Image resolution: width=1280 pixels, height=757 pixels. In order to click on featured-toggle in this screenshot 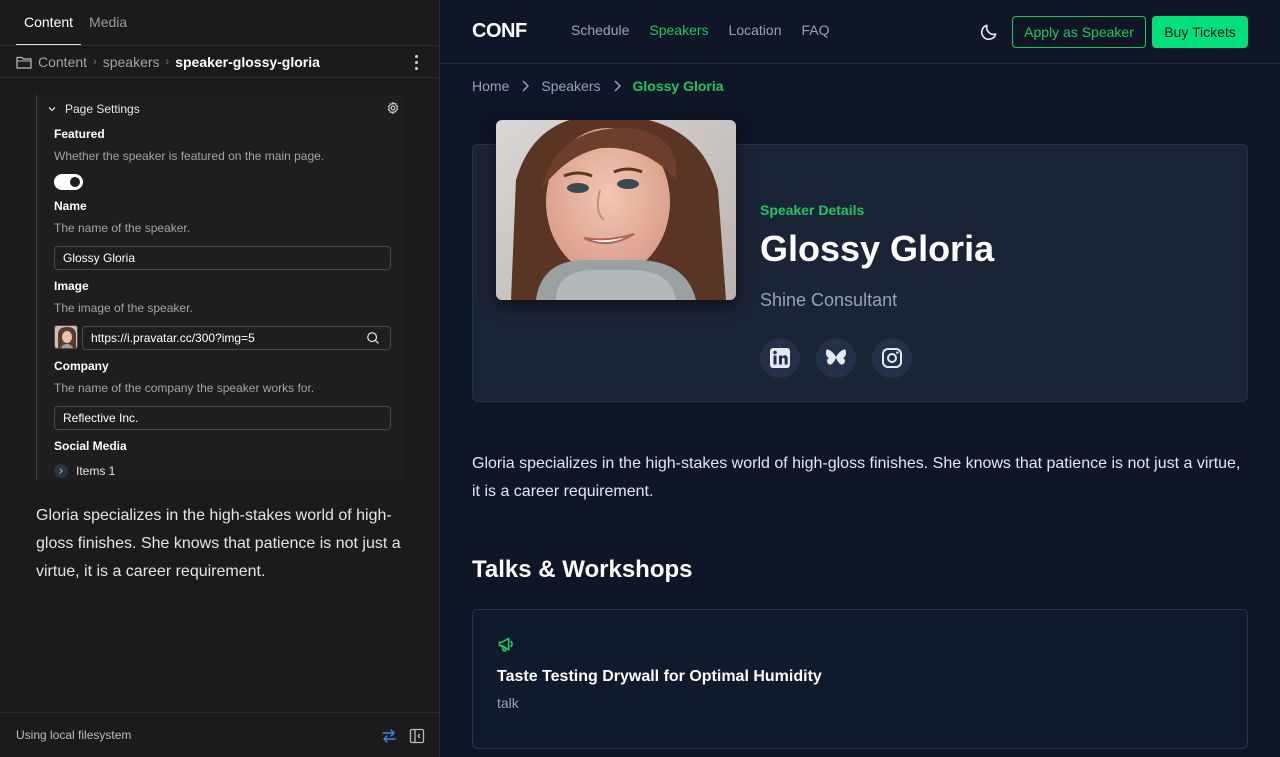, I will do `click(68, 182)`.